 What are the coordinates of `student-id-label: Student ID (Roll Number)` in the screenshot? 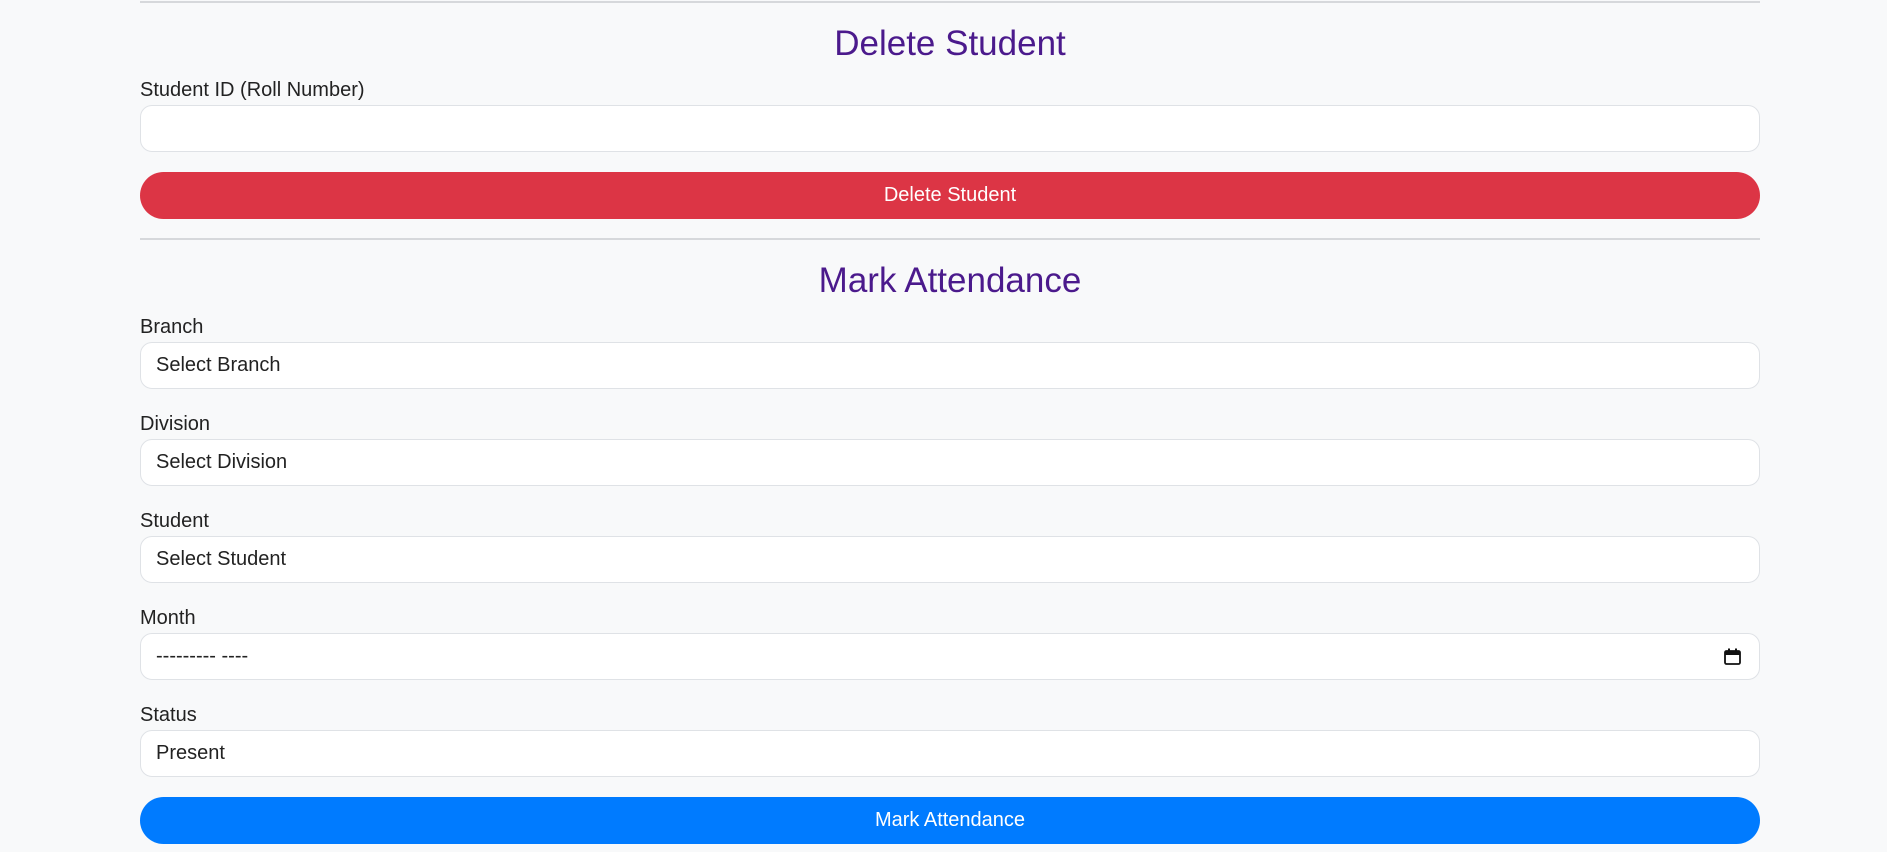 It's located at (252, 90).